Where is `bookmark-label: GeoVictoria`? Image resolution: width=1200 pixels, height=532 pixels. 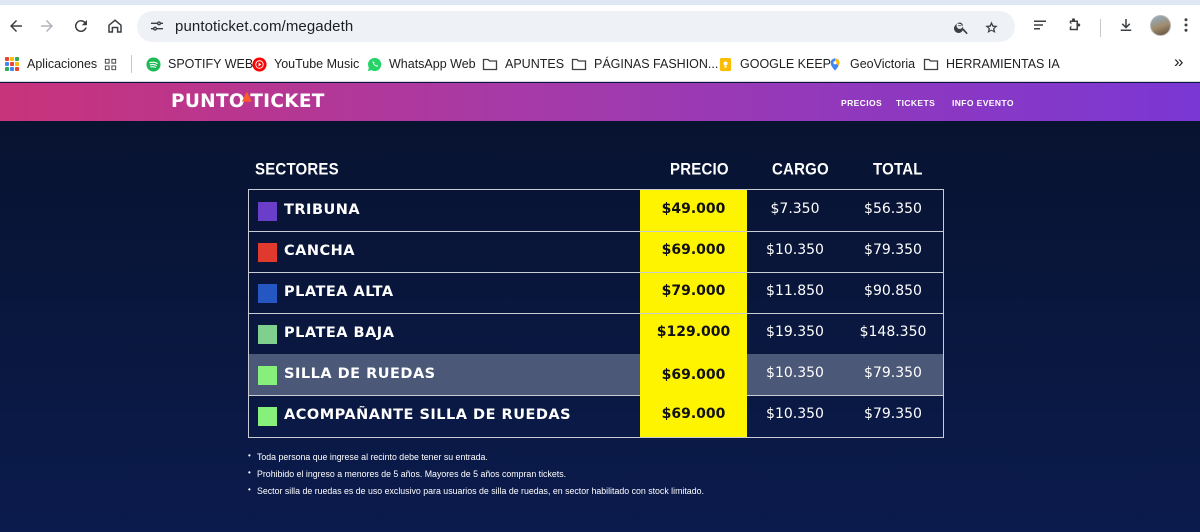
bookmark-label: GeoVictoria is located at coordinates (883, 64).